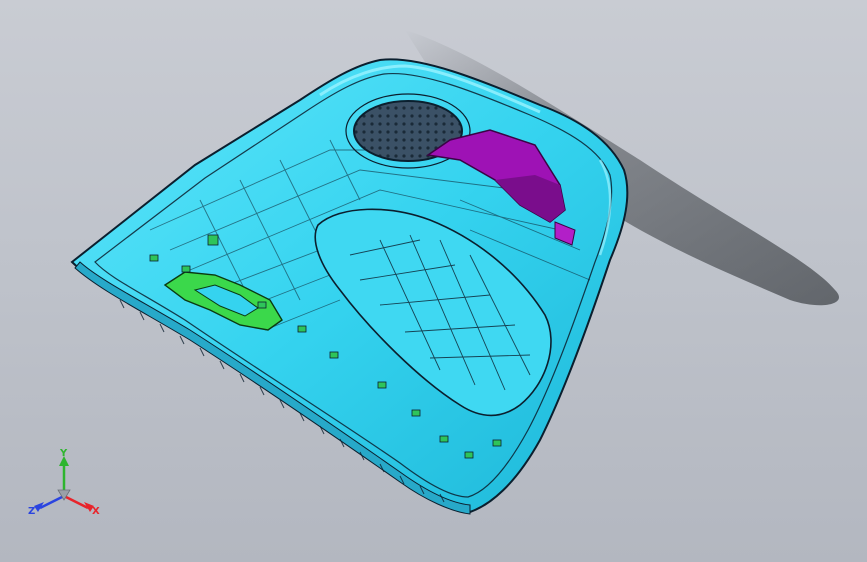 The width and height of the screenshot is (867, 562). Describe the element at coordinates (96, 511) in the screenshot. I see `x-axis-label: X` at that location.